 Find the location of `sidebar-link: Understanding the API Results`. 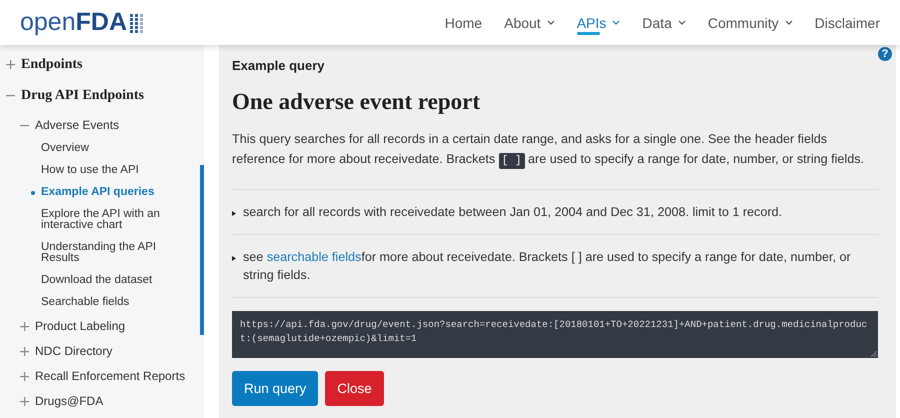

sidebar-link: Understanding the API Results is located at coordinates (118, 253).